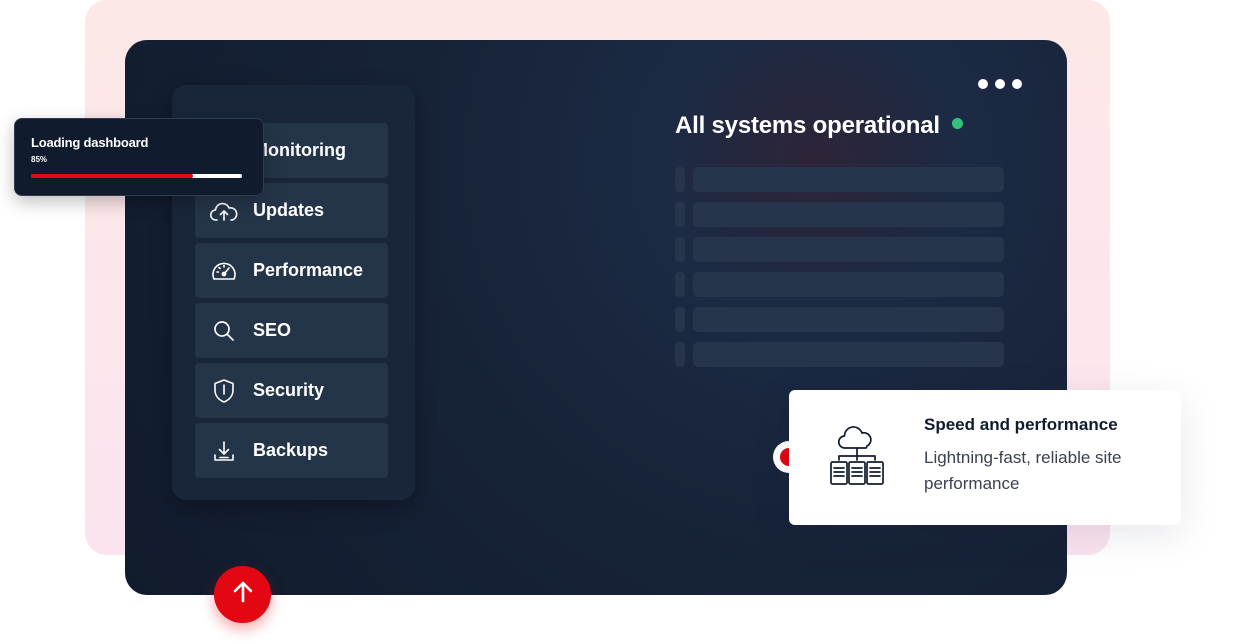 Image resolution: width=1244 pixels, height=644 pixels. What do you see at coordinates (289, 210) in the screenshot?
I see `sidebar-item-label: Updates` at bounding box center [289, 210].